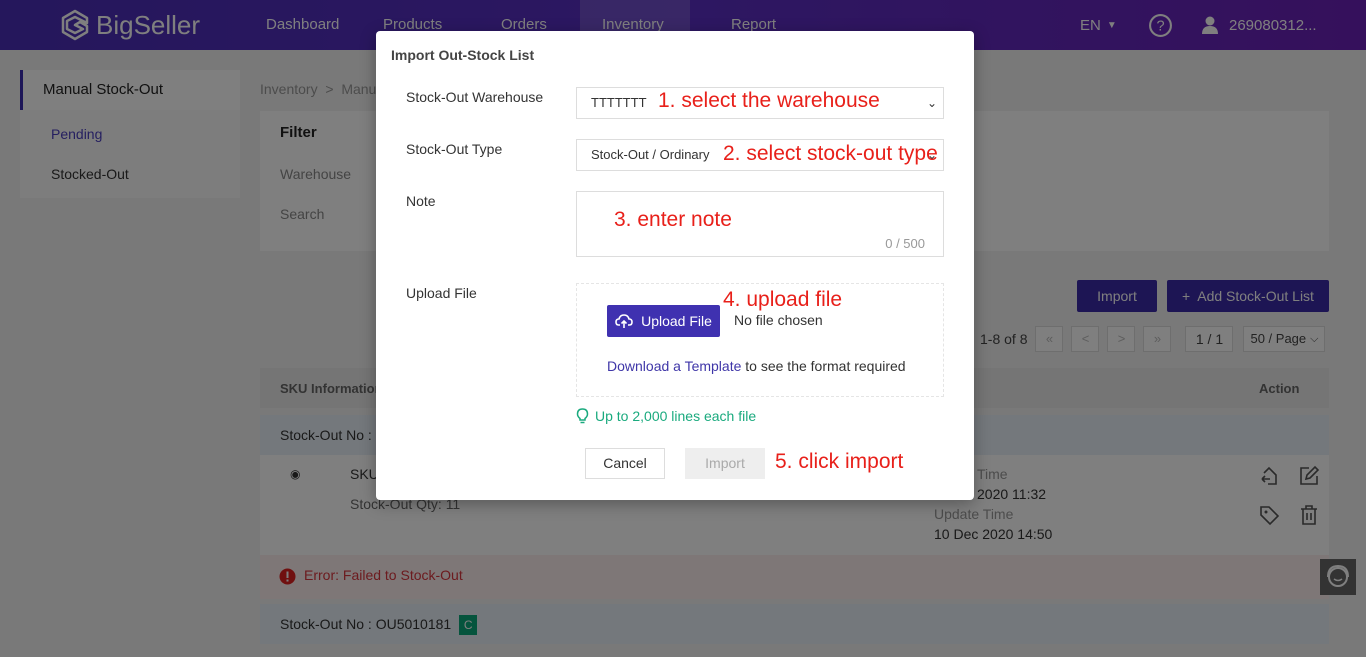  What do you see at coordinates (931, 103) in the screenshot?
I see `chevron-down-icon: ⌄` at bounding box center [931, 103].